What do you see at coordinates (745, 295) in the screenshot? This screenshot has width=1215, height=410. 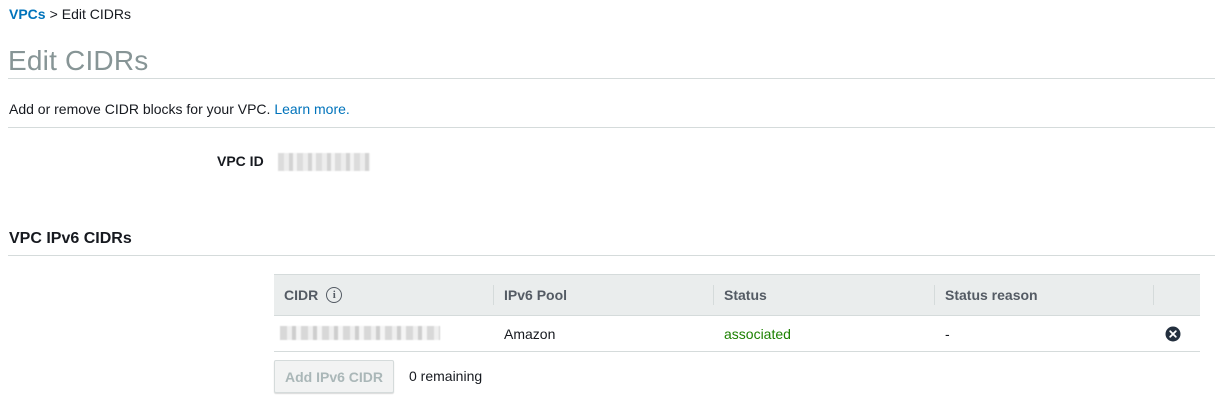 I see `column-header-status: Status` at bounding box center [745, 295].